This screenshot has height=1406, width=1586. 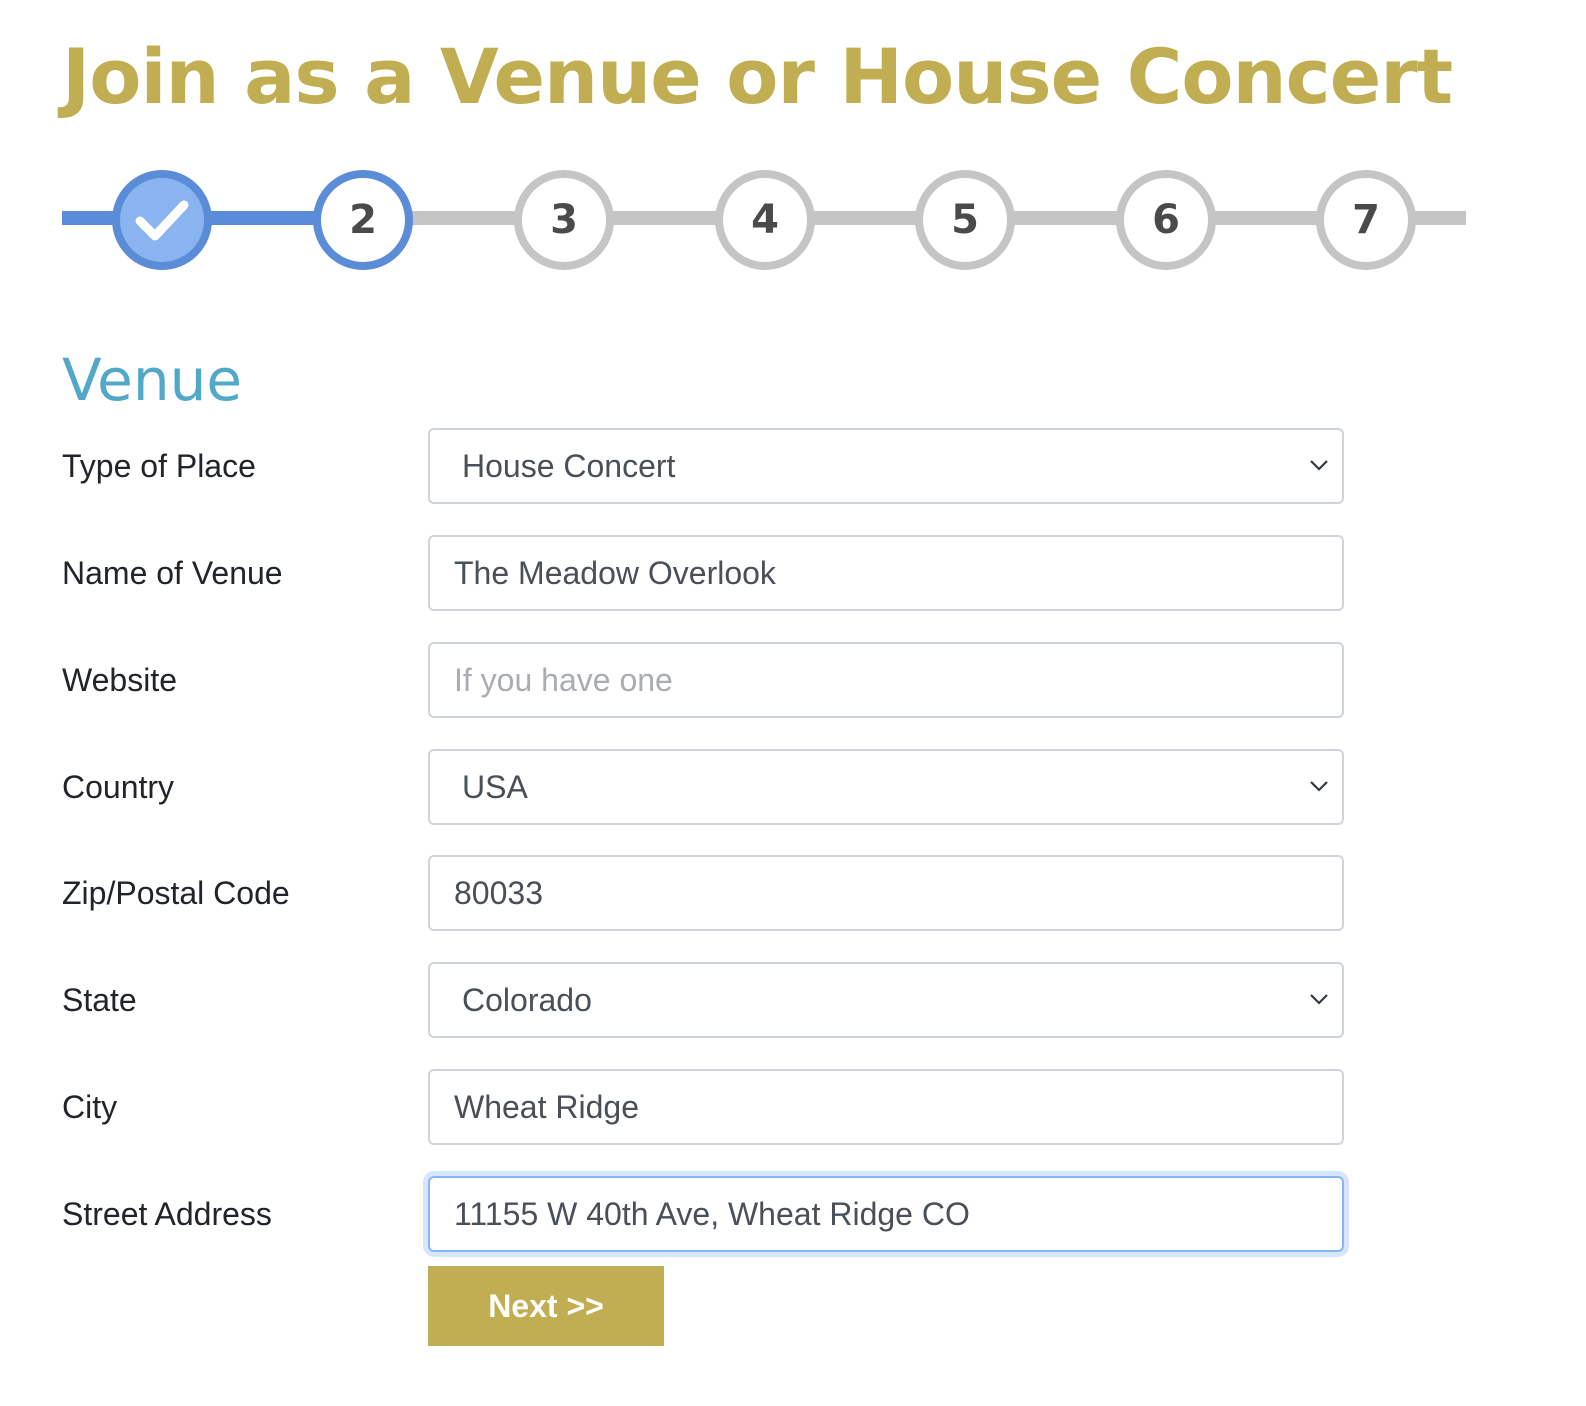 I want to click on progress-stepper: 2 3 4 5 6 7, so click(x=764, y=222).